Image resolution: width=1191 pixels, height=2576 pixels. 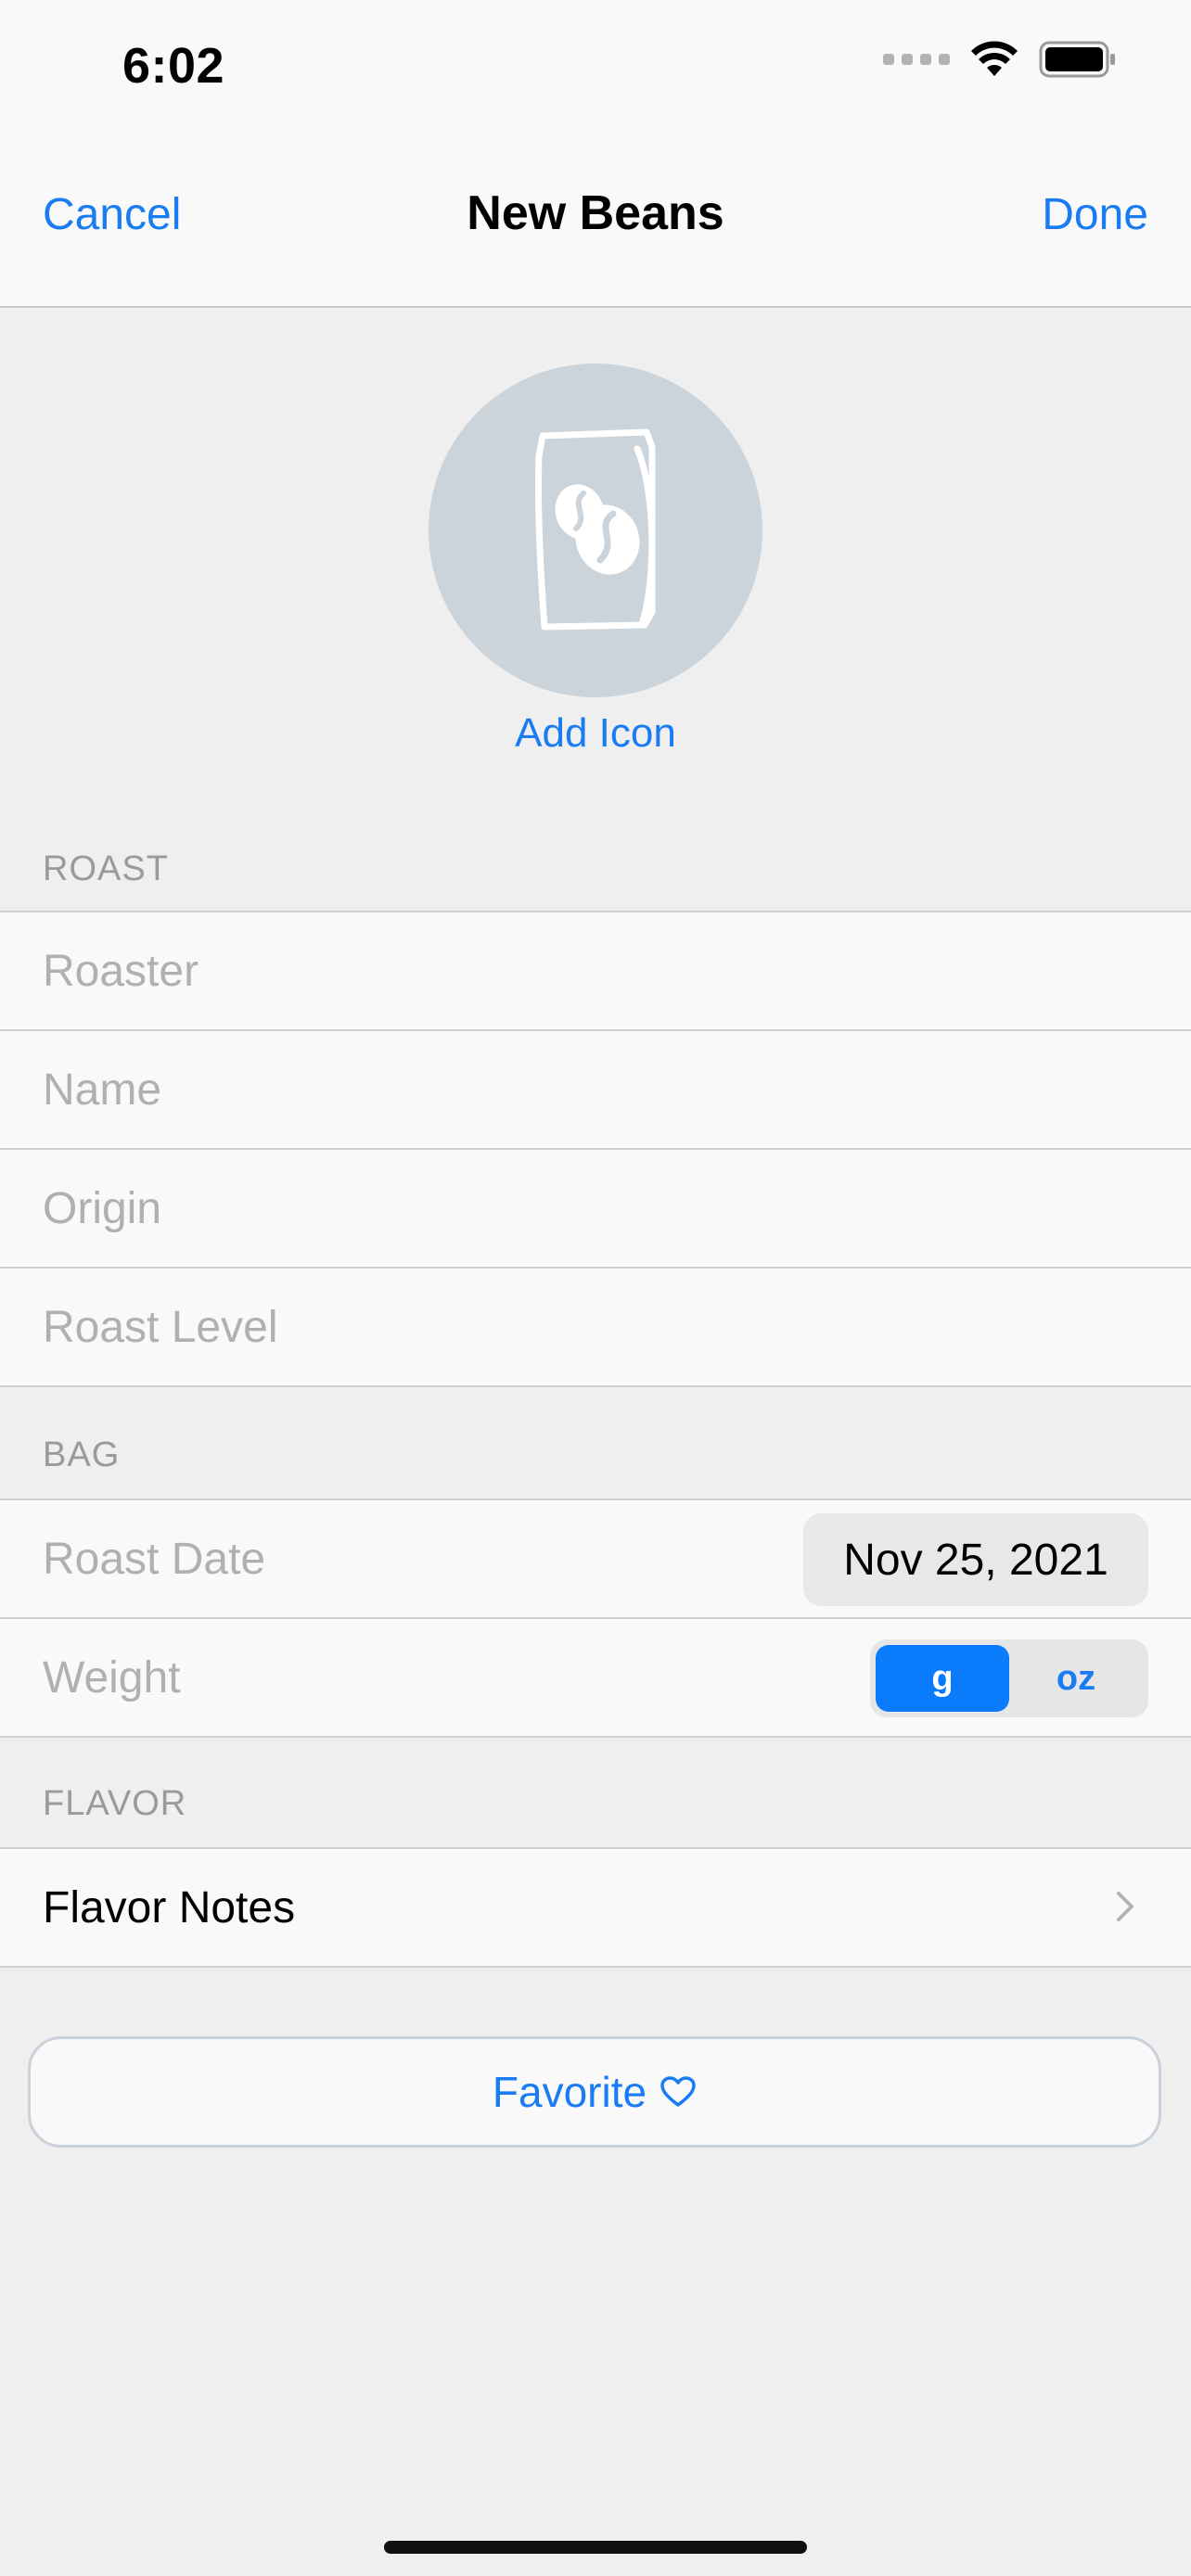 I want to click on section-header-bag: BAG, so click(x=82, y=1454).